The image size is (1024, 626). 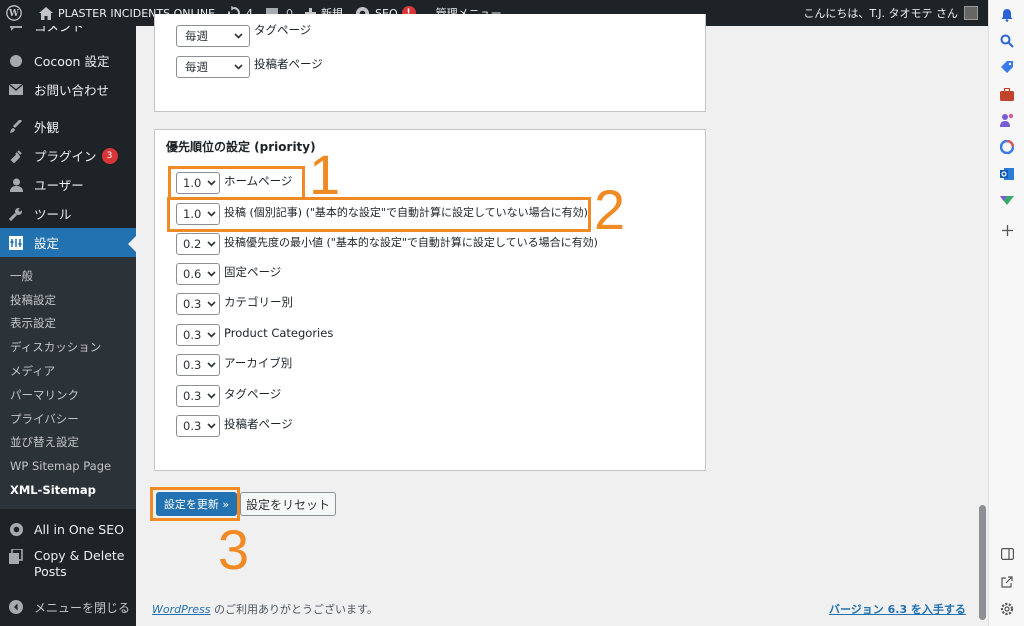 What do you see at coordinates (258, 363) in the screenshot?
I see `priority-label: アーカイブ別` at bounding box center [258, 363].